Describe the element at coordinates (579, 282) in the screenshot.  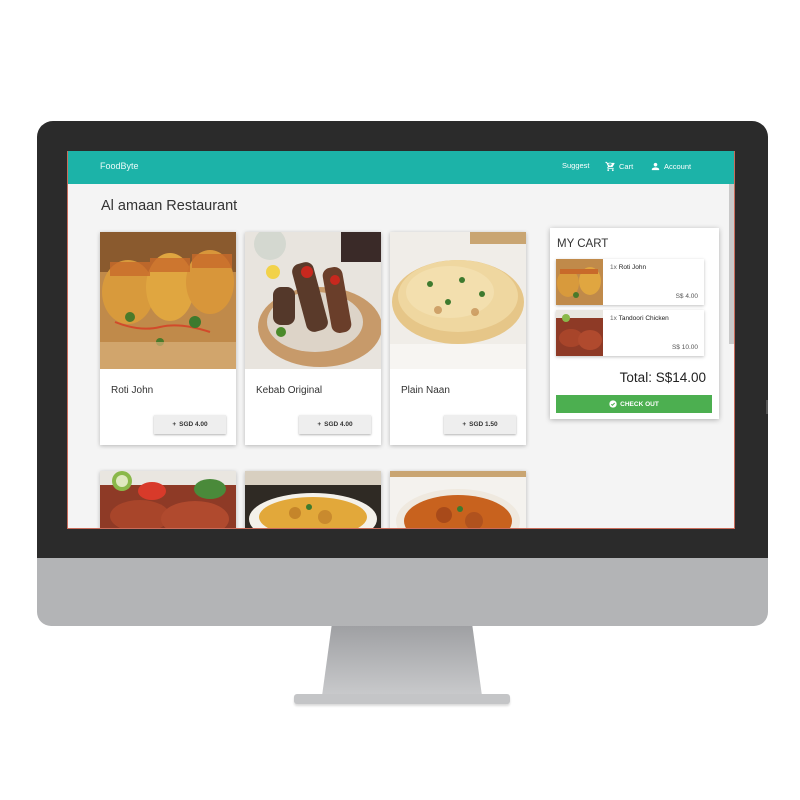
I see `roti-john-thumbnail` at that location.